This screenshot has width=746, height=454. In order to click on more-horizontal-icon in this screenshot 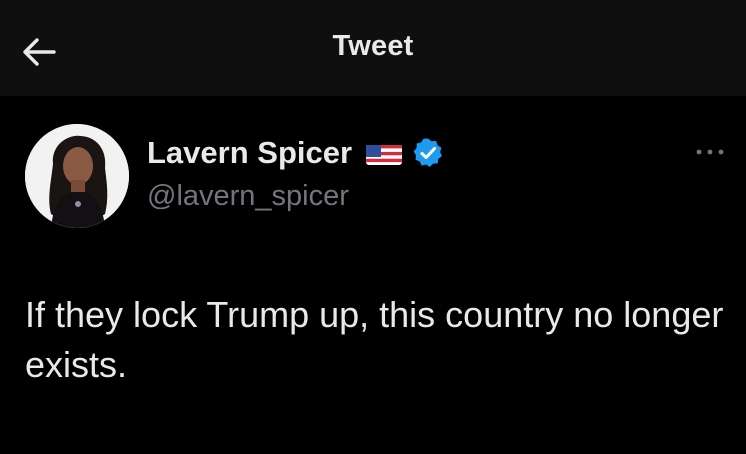, I will do `click(710, 152)`.